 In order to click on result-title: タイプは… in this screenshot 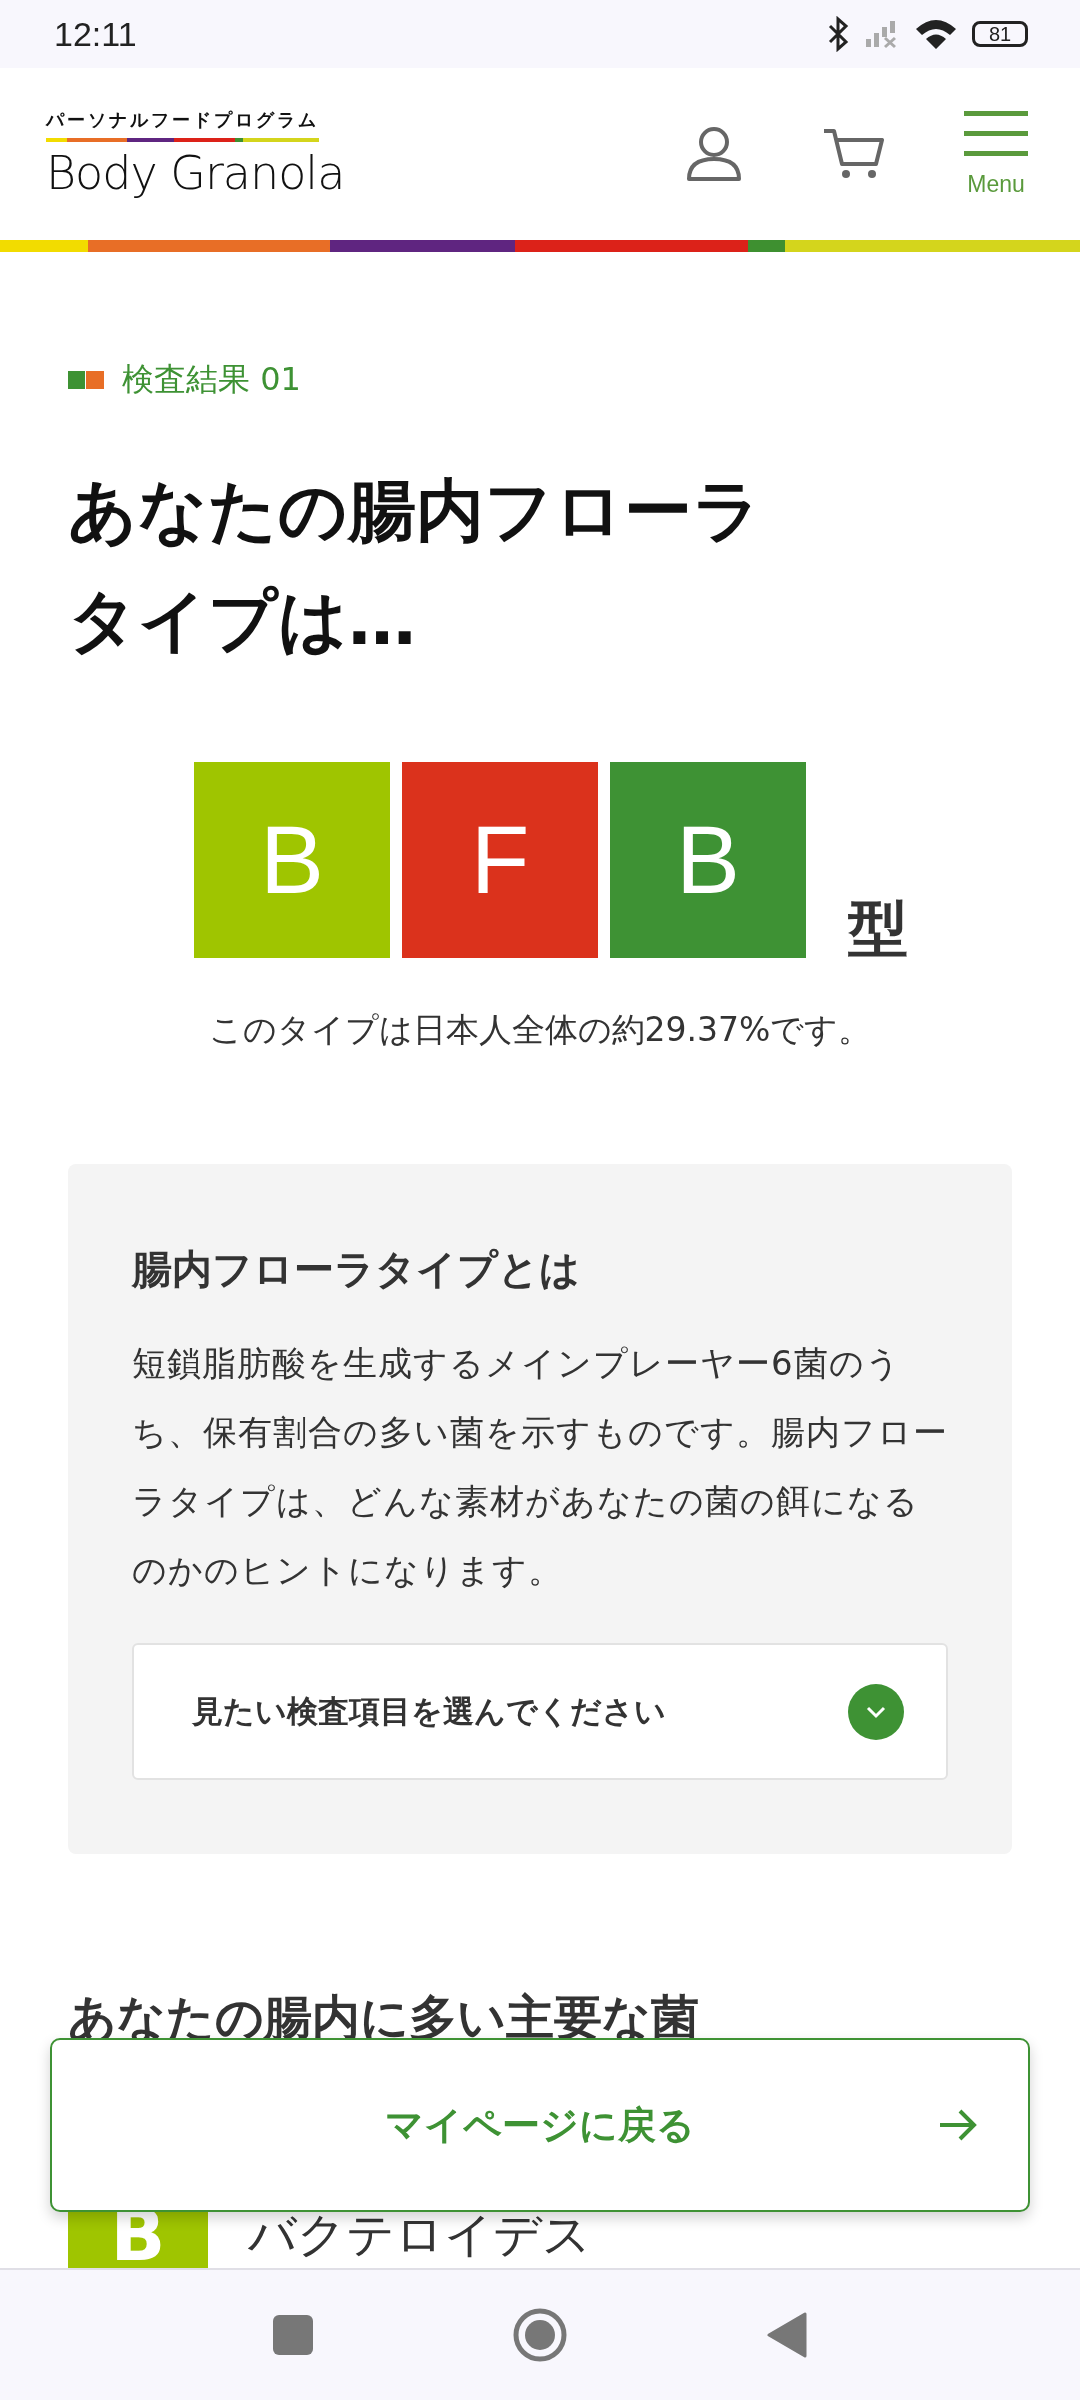, I will do `click(242, 621)`.